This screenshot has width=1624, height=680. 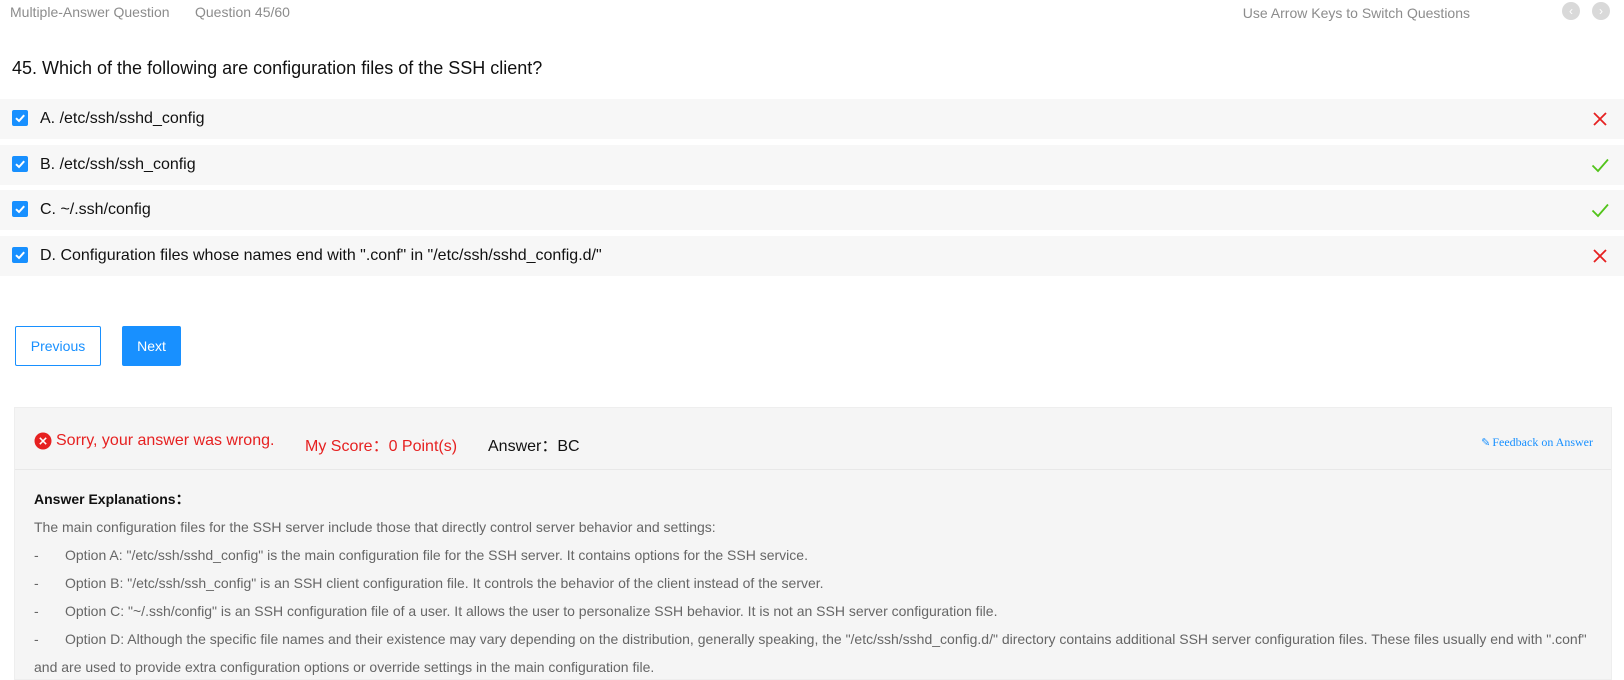 What do you see at coordinates (151, 346) in the screenshot?
I see `next-button: Next` at bounding box center [151, 346].